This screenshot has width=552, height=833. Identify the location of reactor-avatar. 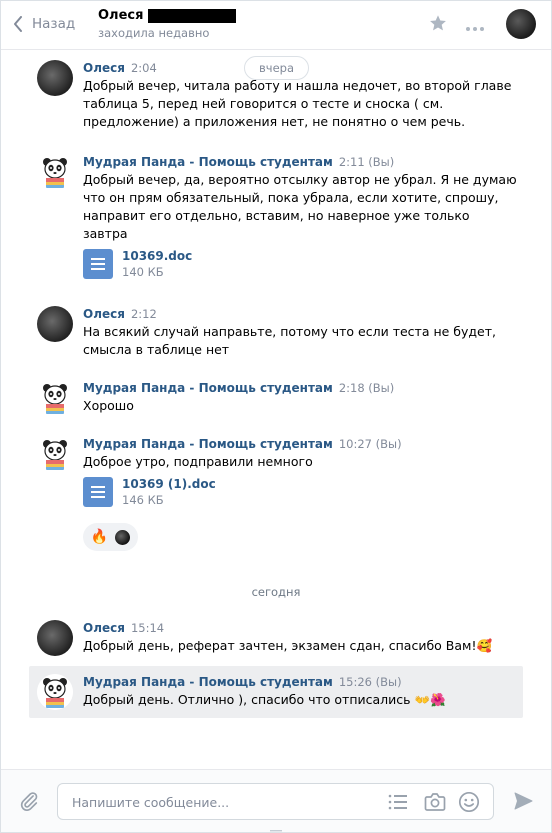
(123, 537).